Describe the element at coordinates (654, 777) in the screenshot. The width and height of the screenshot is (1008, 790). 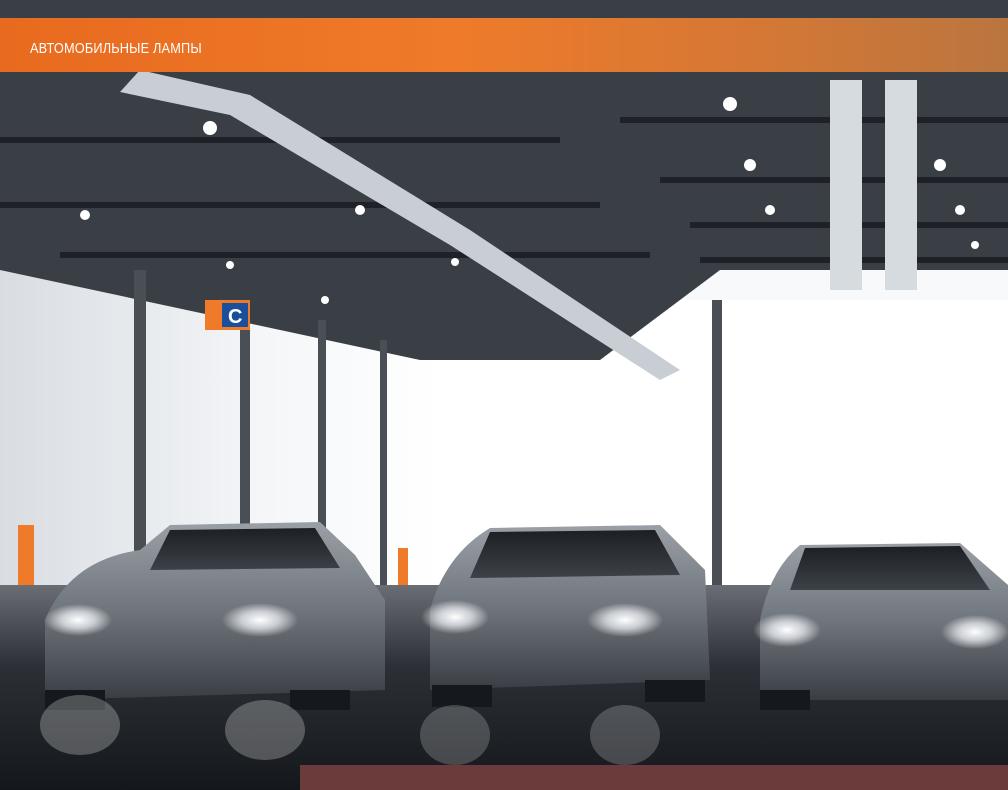
I see `bottom-strip` at that location.